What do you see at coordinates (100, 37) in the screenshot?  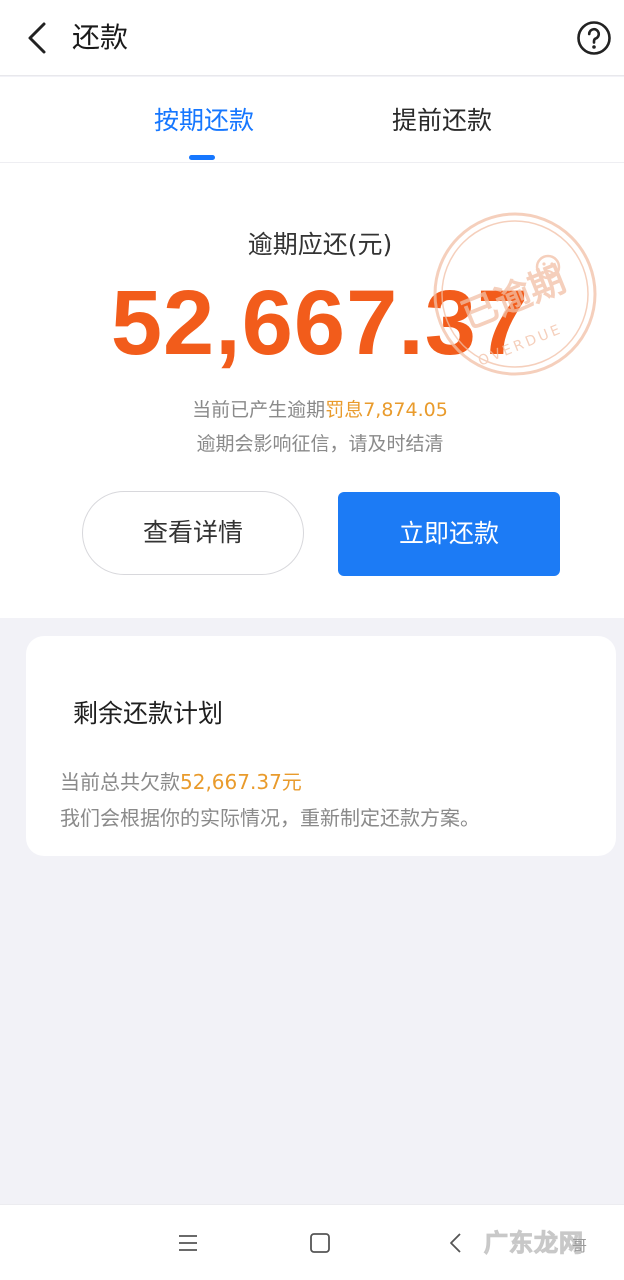 I see `page-title: 还款` at bounding box center [100, 37].